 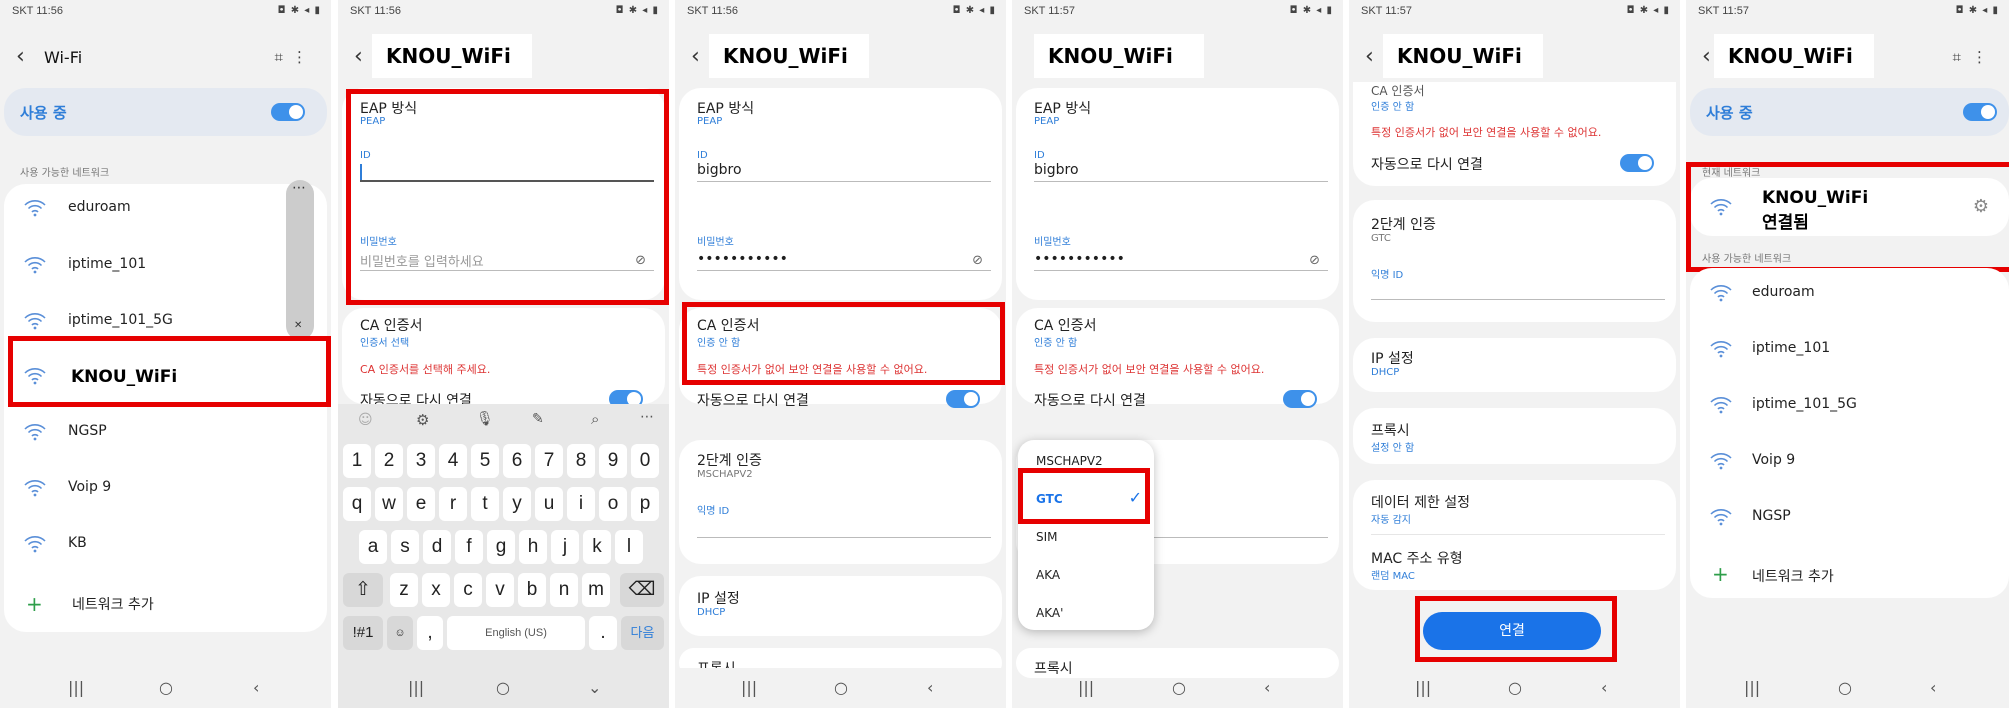 What do you see at coordinates (1086, 500) in the screenshot?
I see `dropdown-option: GTC ✓` at bounding box center [1086, 500].